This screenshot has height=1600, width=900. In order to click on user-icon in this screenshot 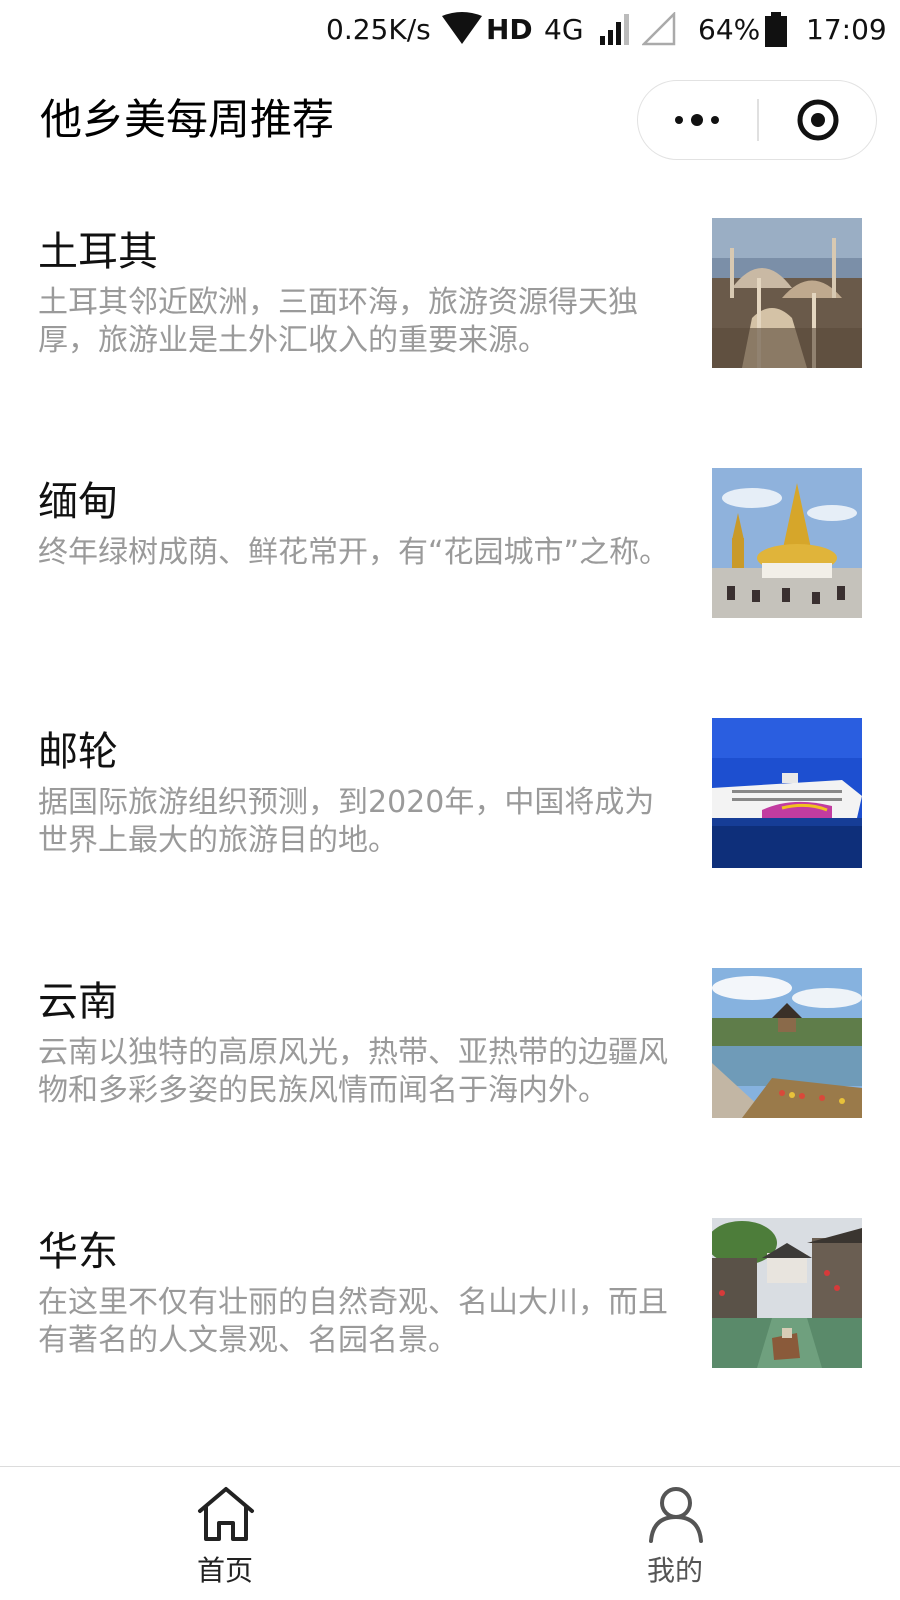, I will do `click(676, 1515)`.